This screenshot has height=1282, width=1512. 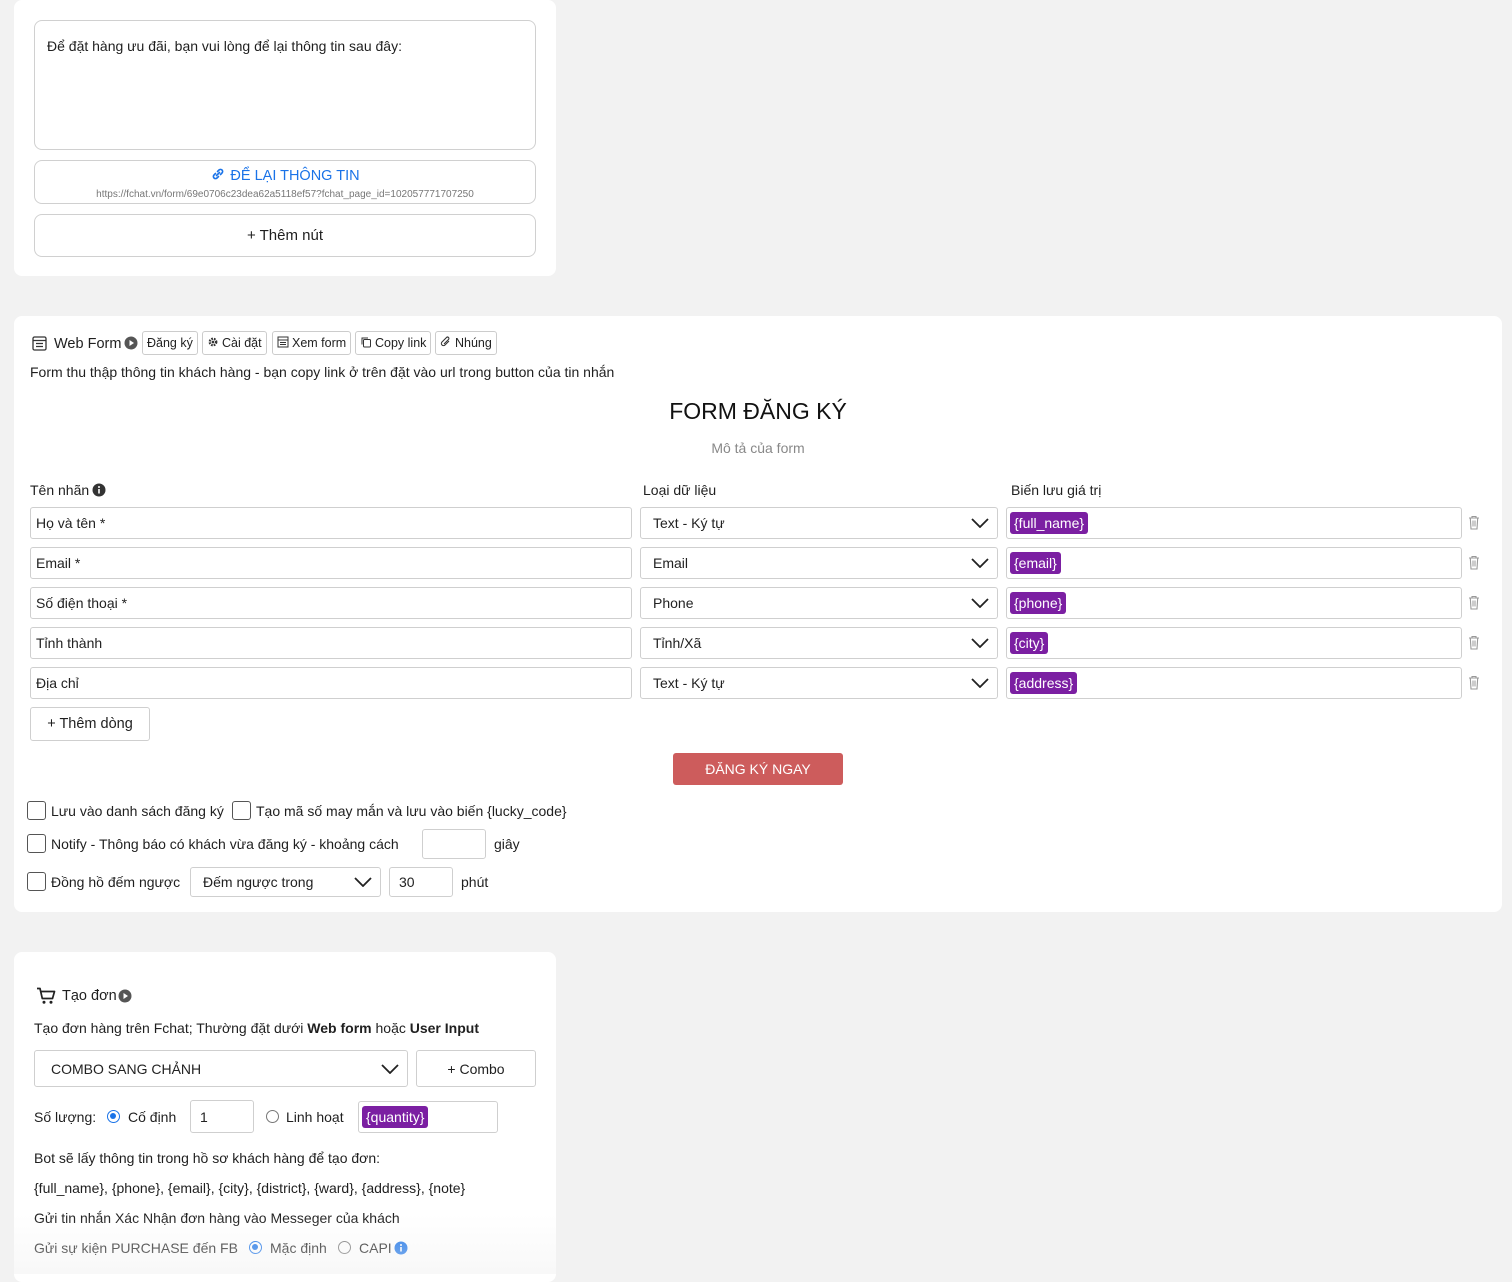 What do you see at coordinates (819, 643) in the screenshot?
I see `field-type-select: Tỉnh/Xã` at bounding box center [819, 643].